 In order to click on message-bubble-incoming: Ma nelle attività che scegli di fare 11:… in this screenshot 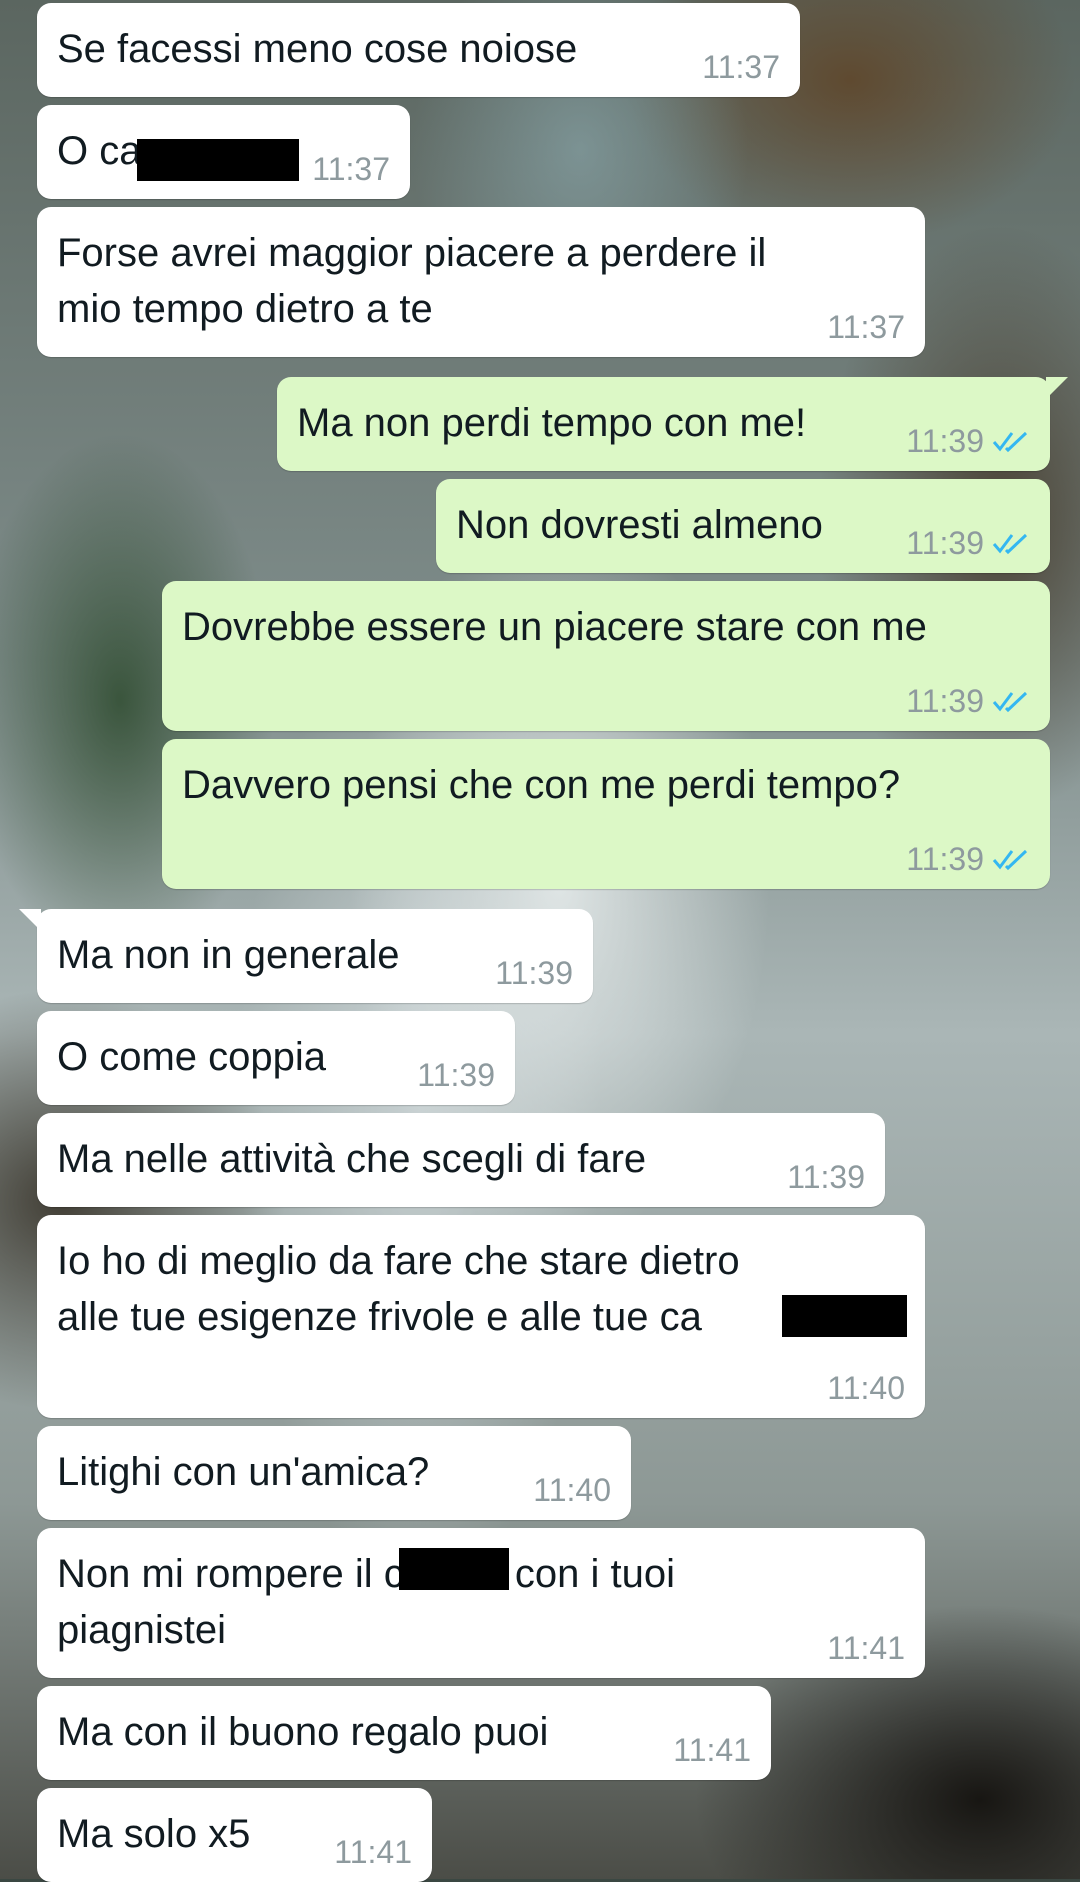, I will do `click(461, 1160)`.